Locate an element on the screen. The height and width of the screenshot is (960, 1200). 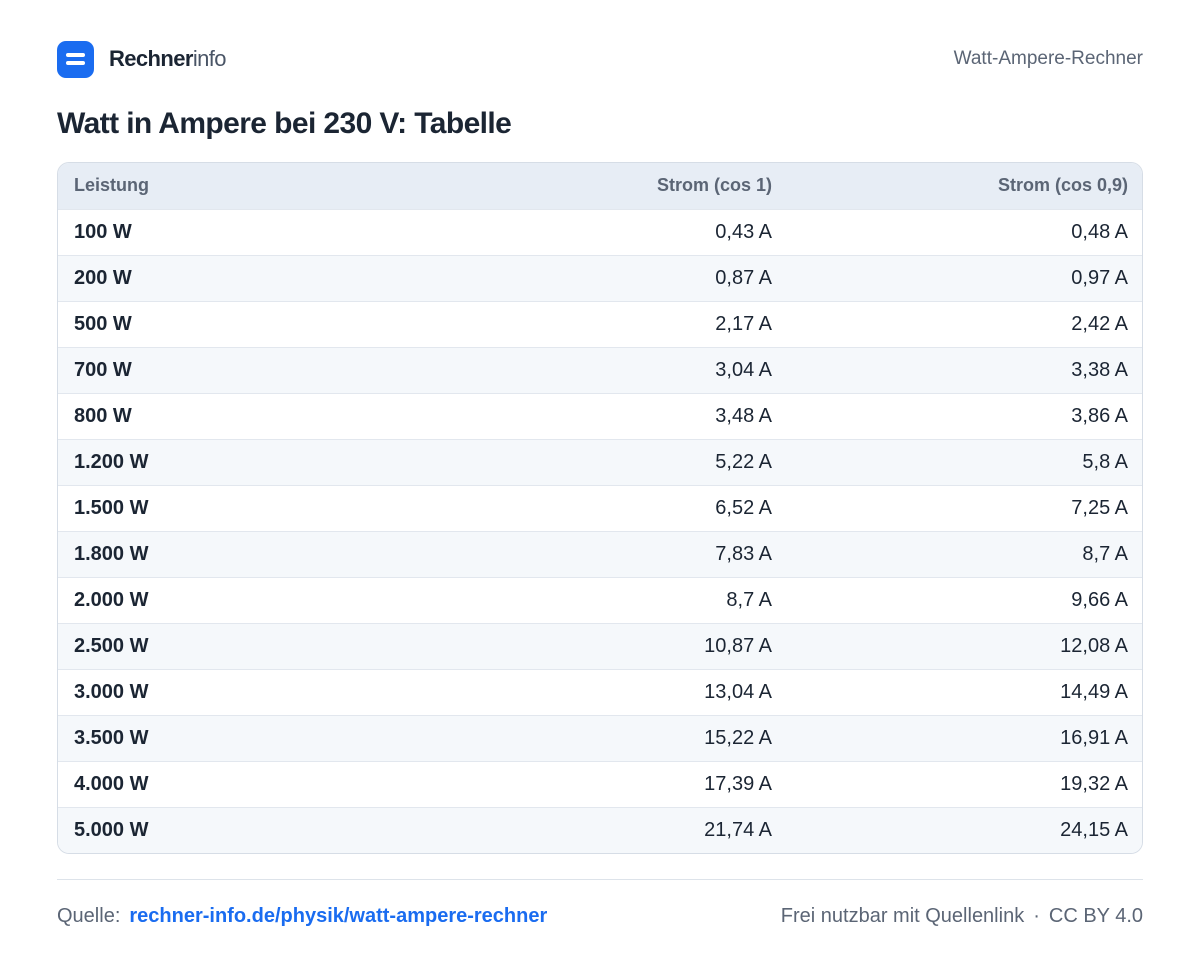
table-row: 500 W 2,17 A 2,42 A is located at coordinates (600, 324).